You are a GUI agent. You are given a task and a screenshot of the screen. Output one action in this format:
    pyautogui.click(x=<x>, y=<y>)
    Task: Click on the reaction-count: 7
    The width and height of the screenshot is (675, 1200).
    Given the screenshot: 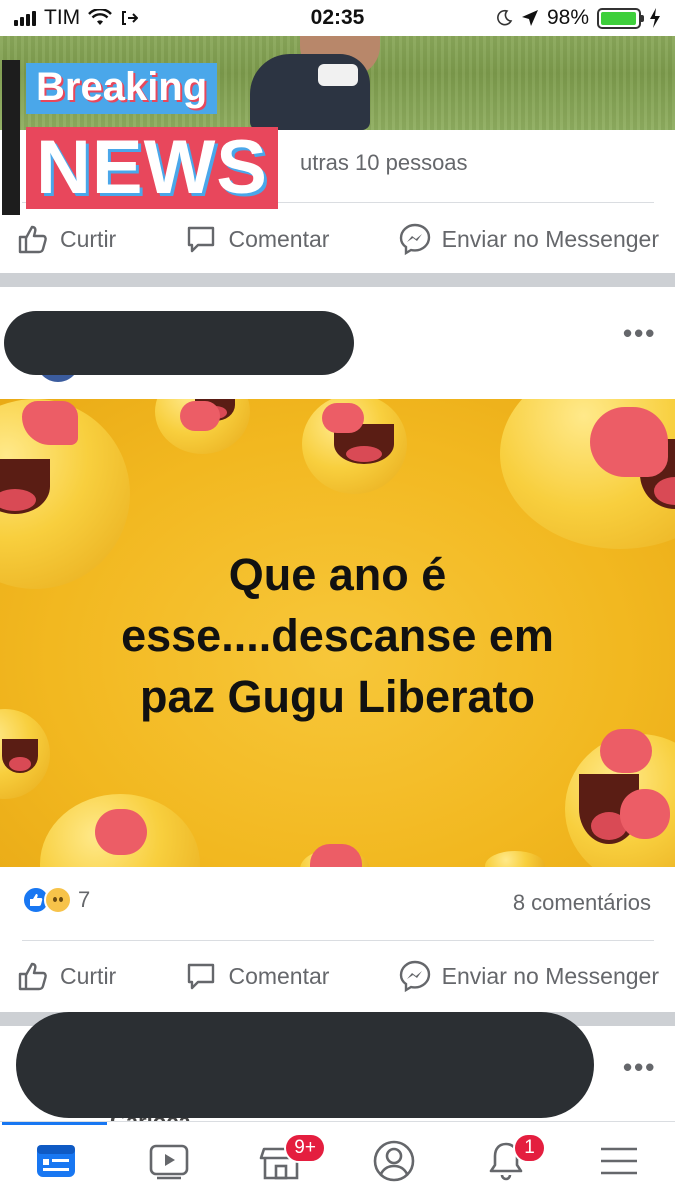 What is the action you would take?
    pyautogui.click(x=84, y=899)
    